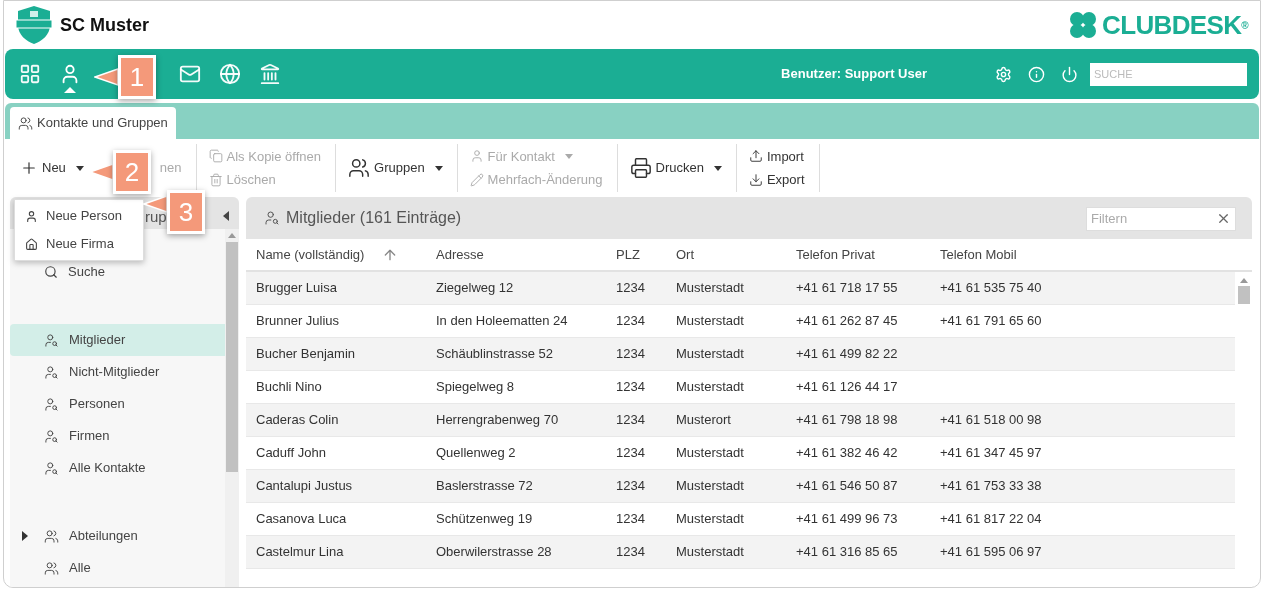 This screenshot has width=1264, height=591. What do you see at coordinates (25, 536) in the screenshot?
I see `expand-icon` at bounding box center [25, 536].